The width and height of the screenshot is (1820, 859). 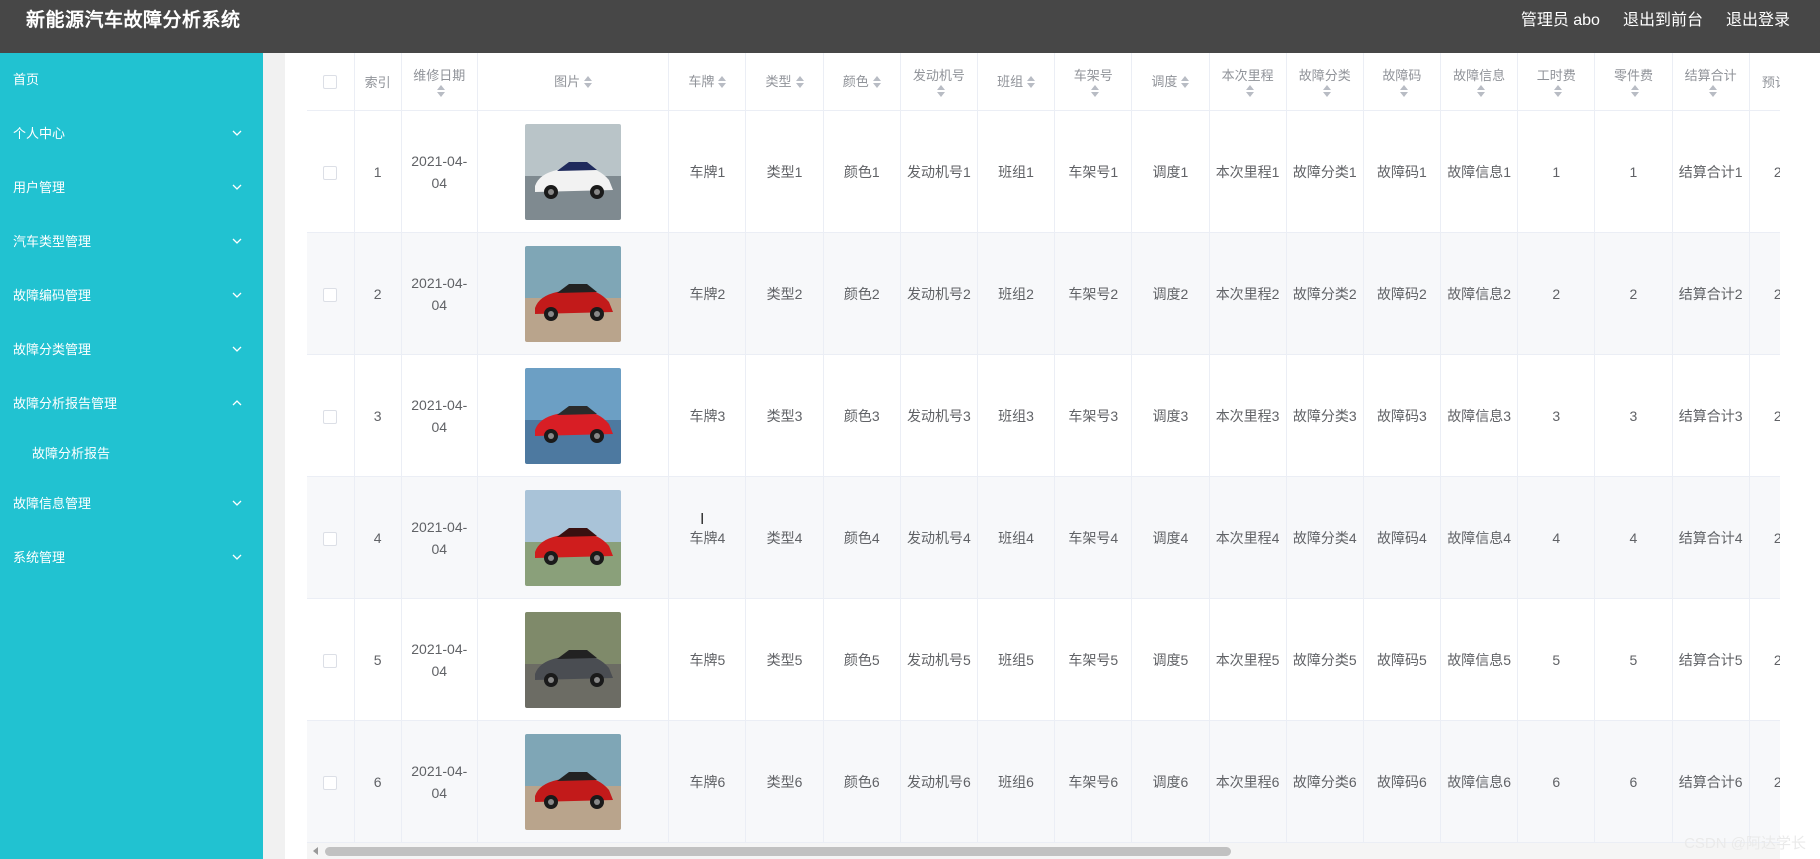 What do you see at coordinates (778, 81) in the screenshot?
I see `column-header-label: 类型` at bounding box center [778, 81].